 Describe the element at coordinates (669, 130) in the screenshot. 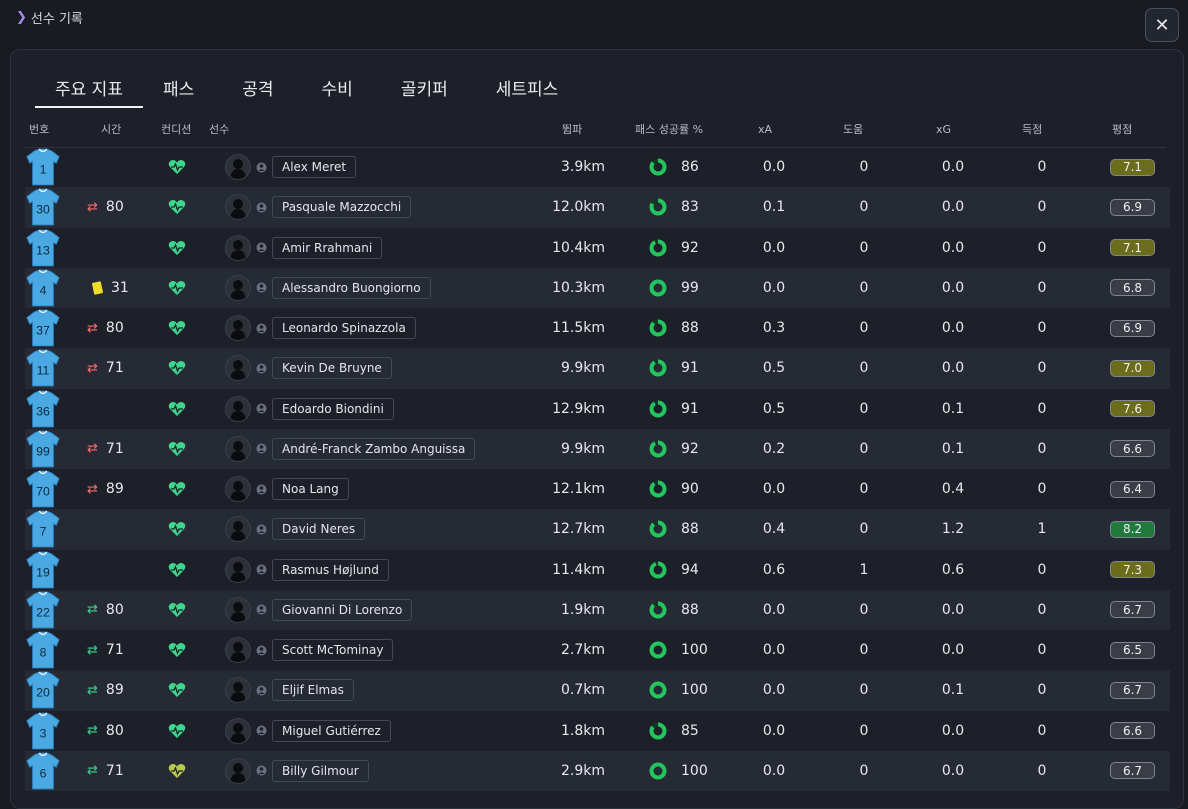

I see `header-pass-pct: 패스 성공률 %` at that location.